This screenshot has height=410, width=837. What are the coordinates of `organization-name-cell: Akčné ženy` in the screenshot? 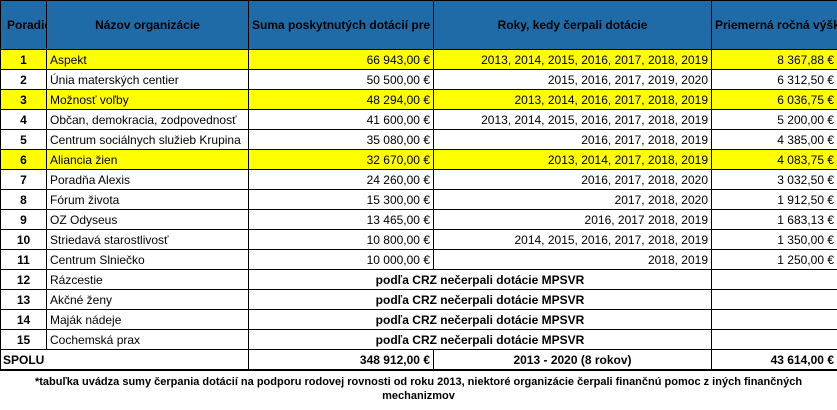 It's located at (147, 299).